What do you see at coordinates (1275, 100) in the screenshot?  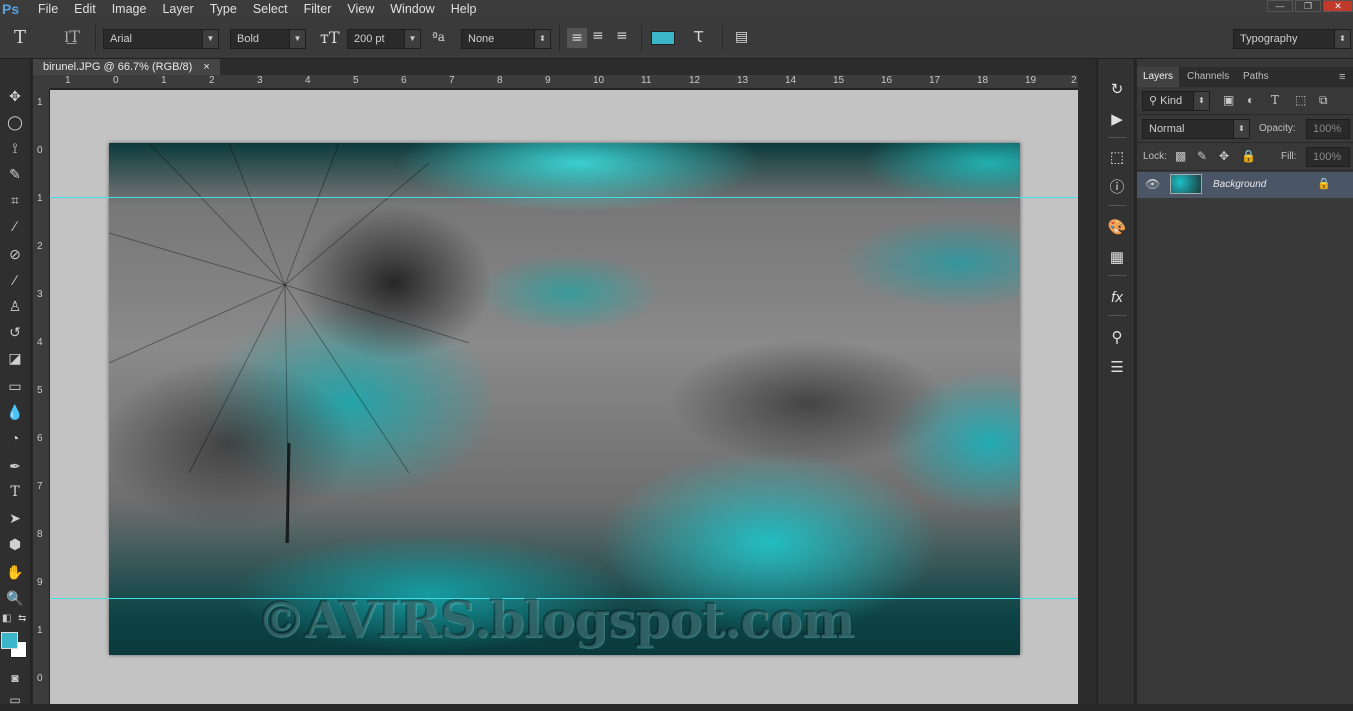 I see `type-filter-icon: T` at bounding box center [1275, 100].